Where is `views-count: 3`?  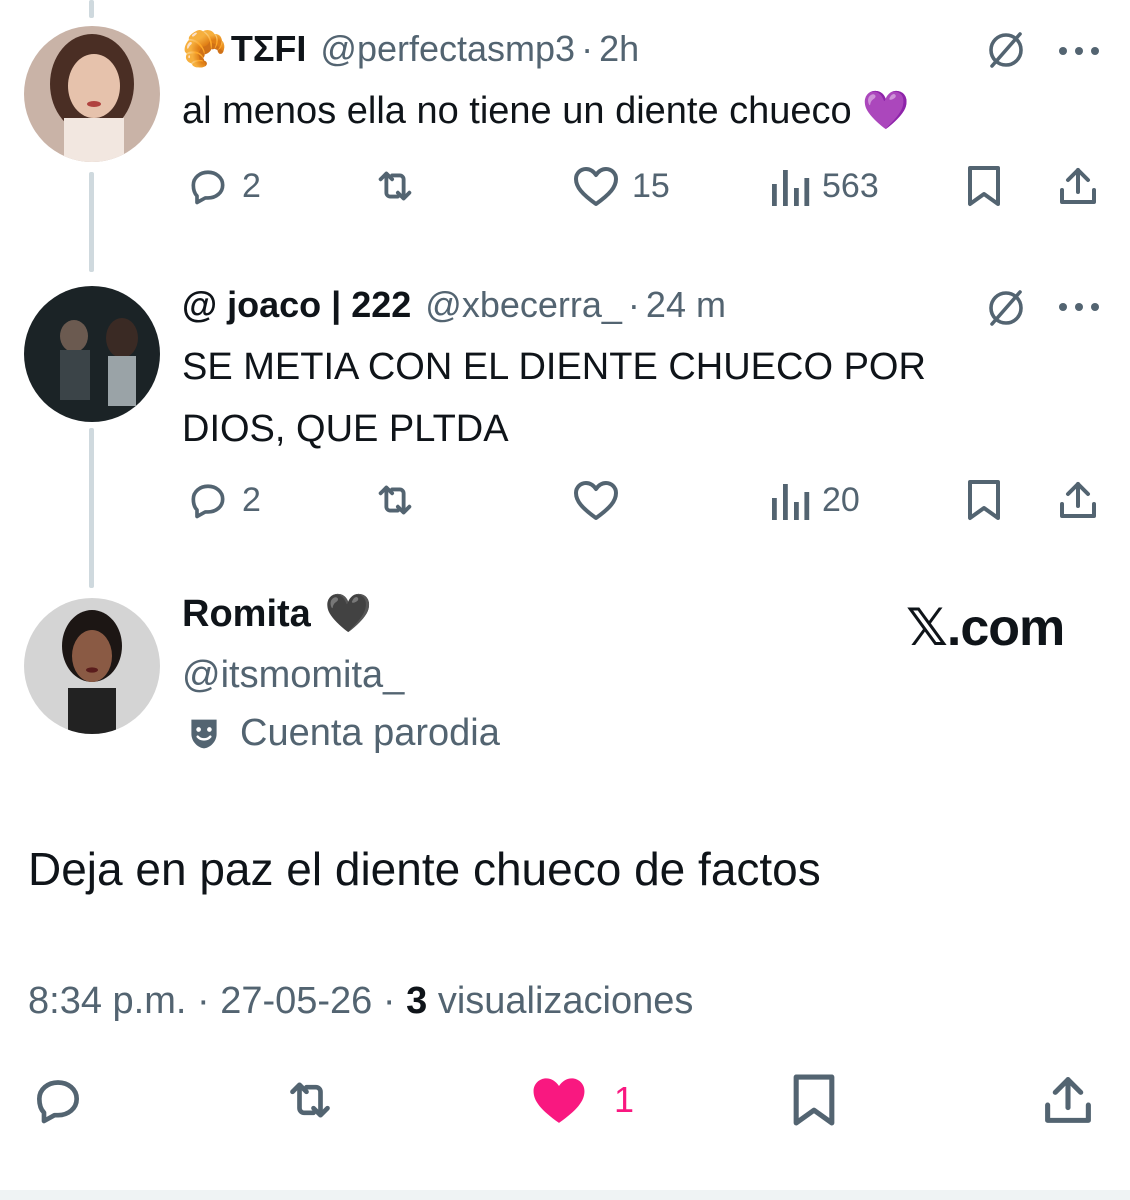 views-count: 3 is located at coordinates (417, 1001).